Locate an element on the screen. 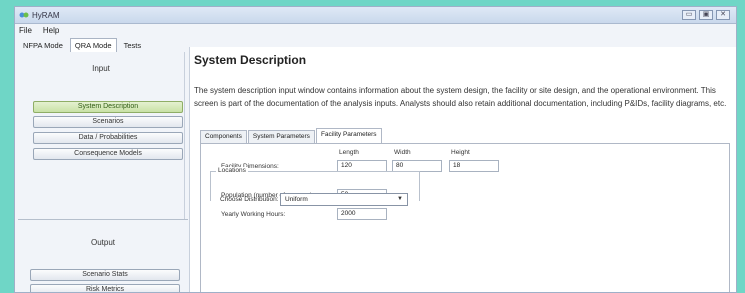 This screenshot has height=293, width=745. tab-qra-mode: QRA Mode is located at coordinates (93, 45).